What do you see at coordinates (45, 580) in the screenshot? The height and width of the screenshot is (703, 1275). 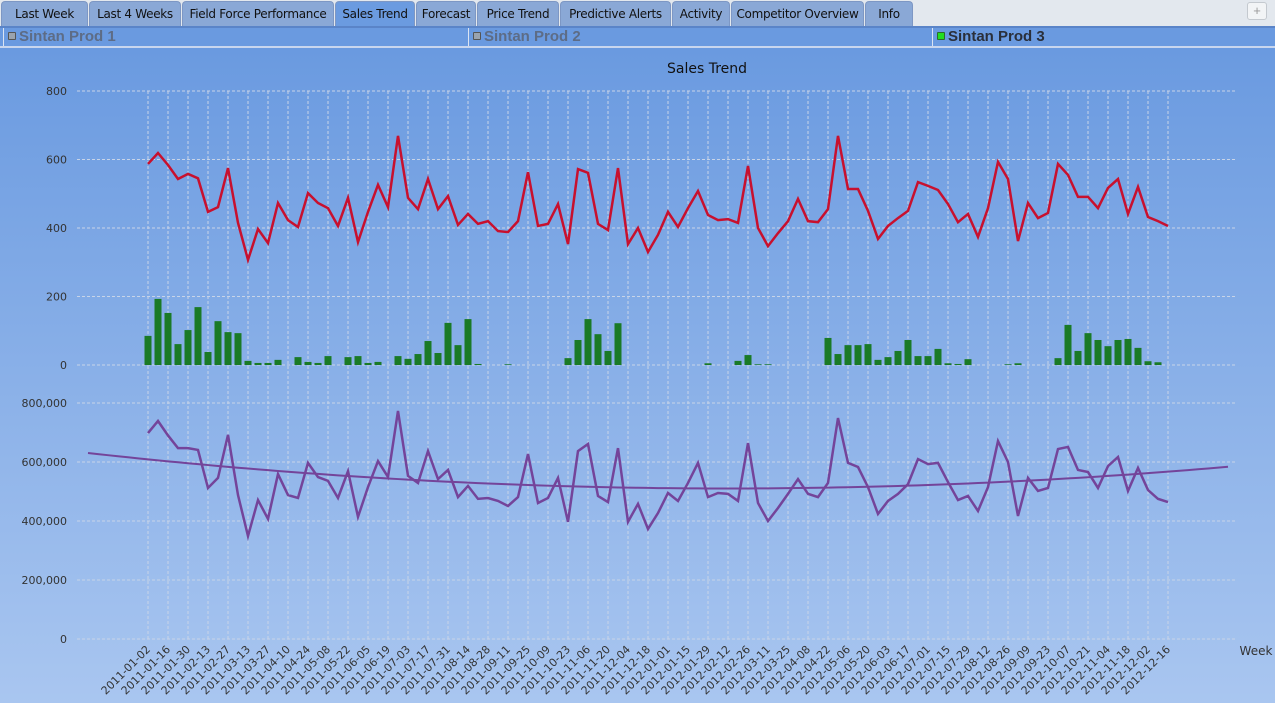 I see `y-tick-label: 200,000` at bounding box center [45, 580].